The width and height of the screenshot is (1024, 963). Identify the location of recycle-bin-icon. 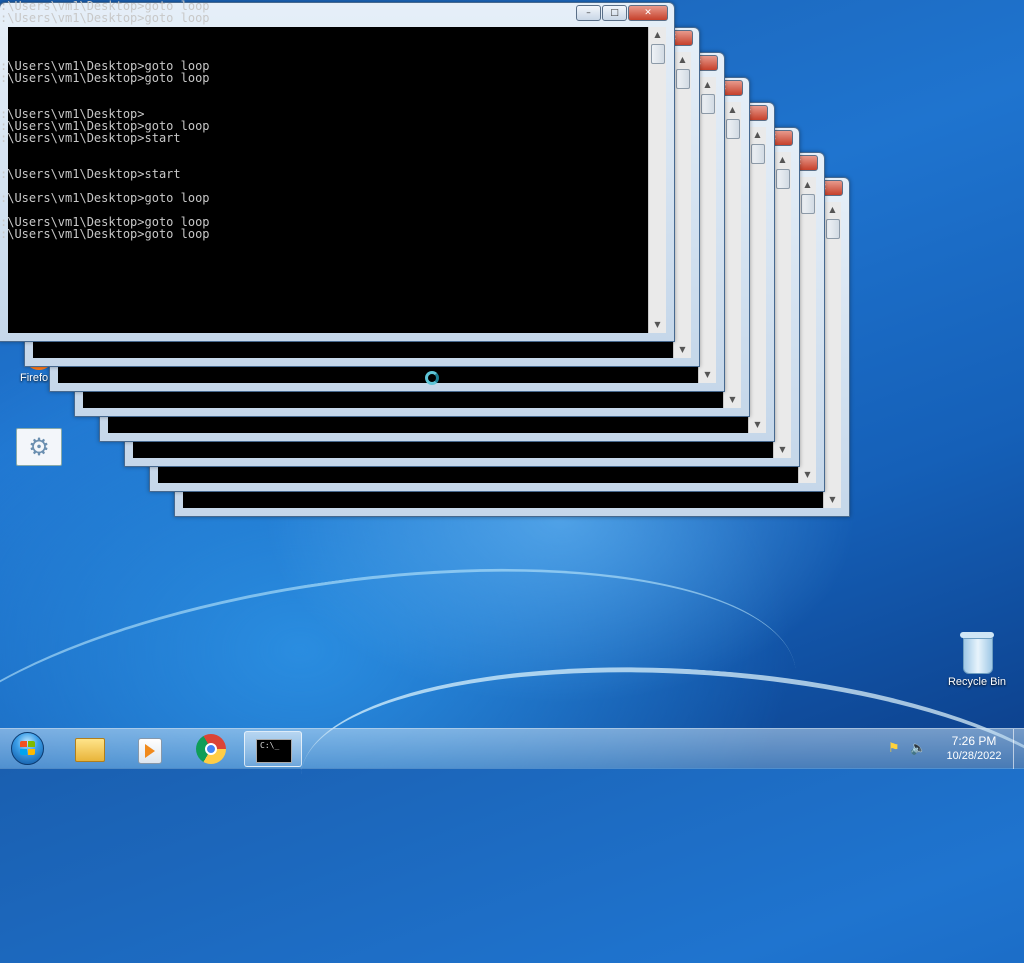
(977, 652).